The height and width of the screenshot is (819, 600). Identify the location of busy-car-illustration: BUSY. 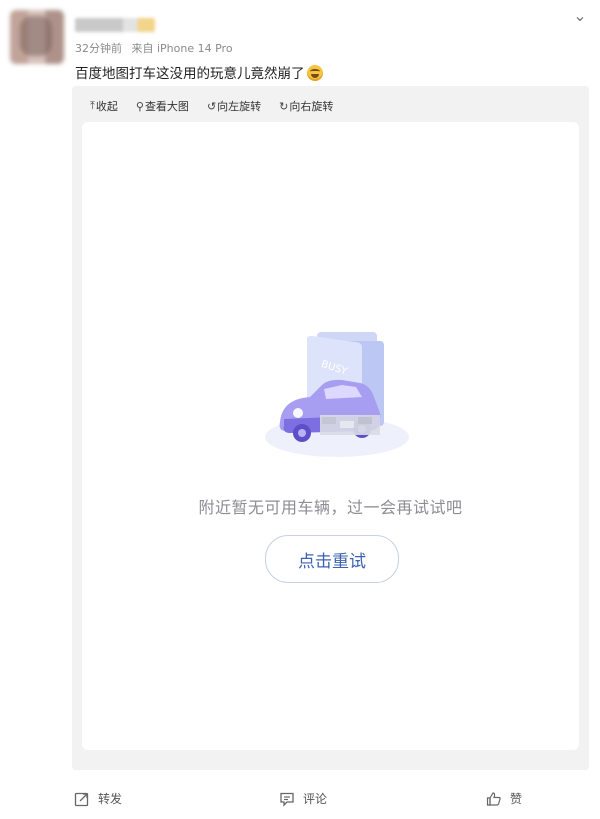
(337, 394).